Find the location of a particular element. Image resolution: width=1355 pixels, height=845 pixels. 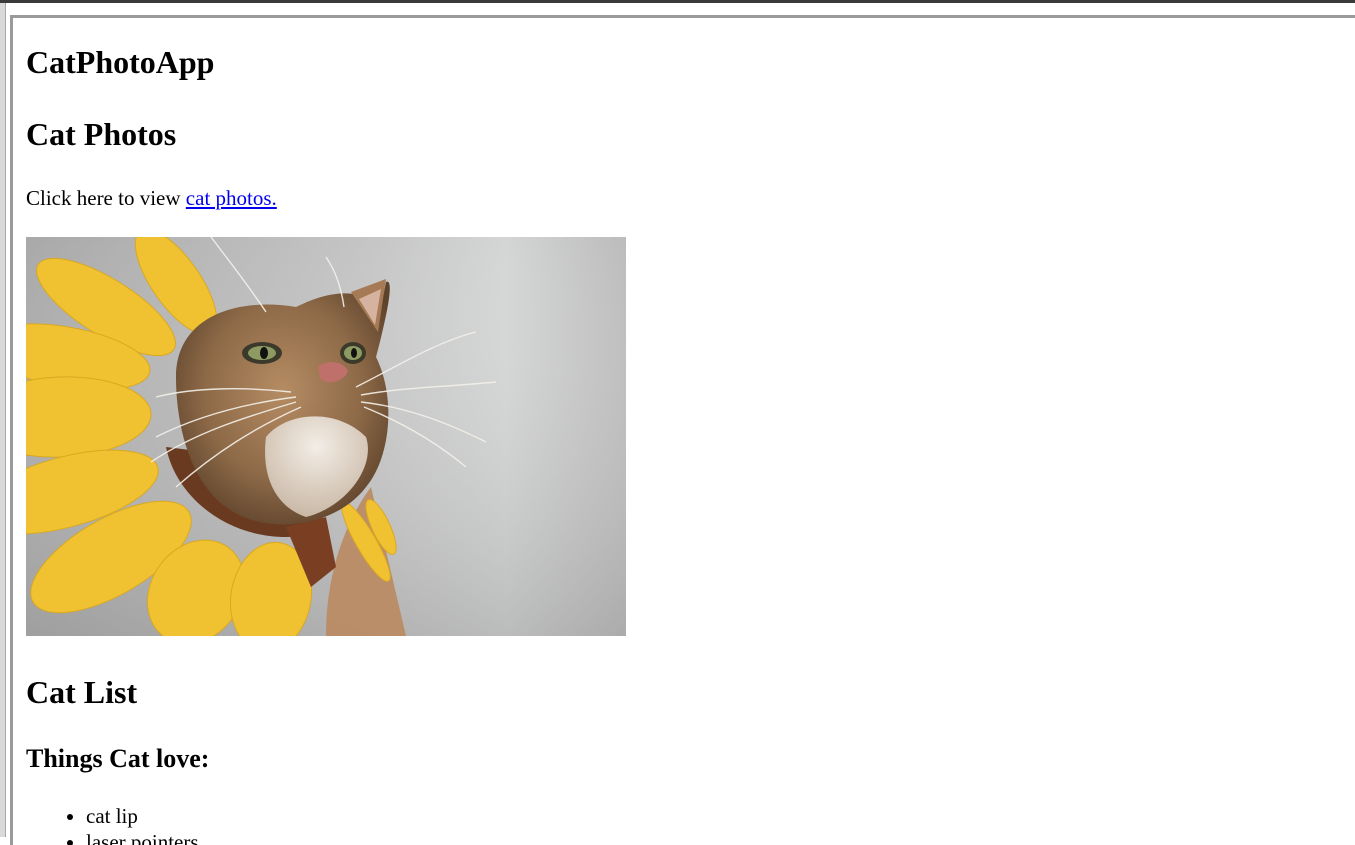

intro-text: Click here to view is located at coordinates (106, 198).